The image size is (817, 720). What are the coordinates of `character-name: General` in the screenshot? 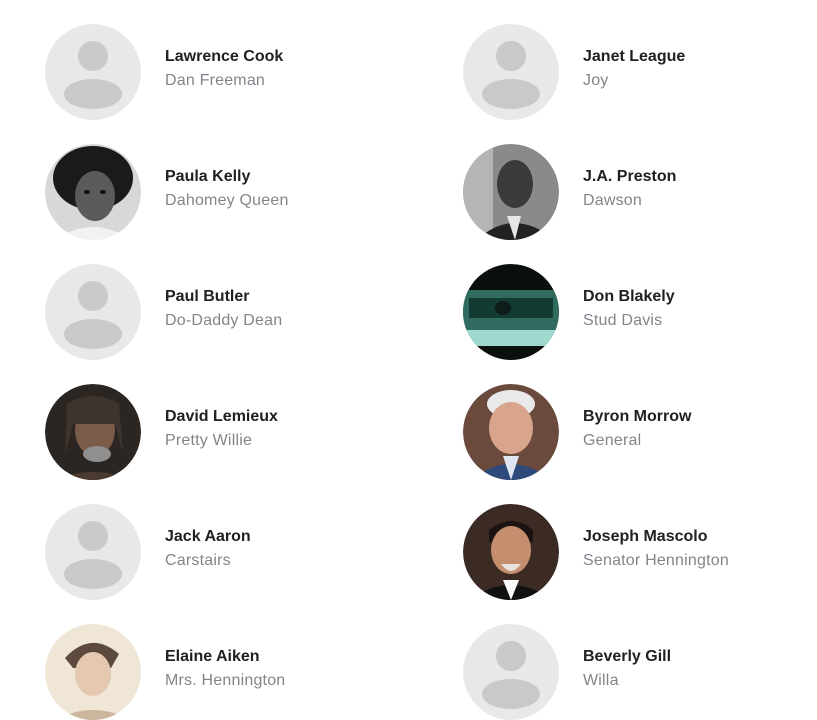 It's located at (612, 440).